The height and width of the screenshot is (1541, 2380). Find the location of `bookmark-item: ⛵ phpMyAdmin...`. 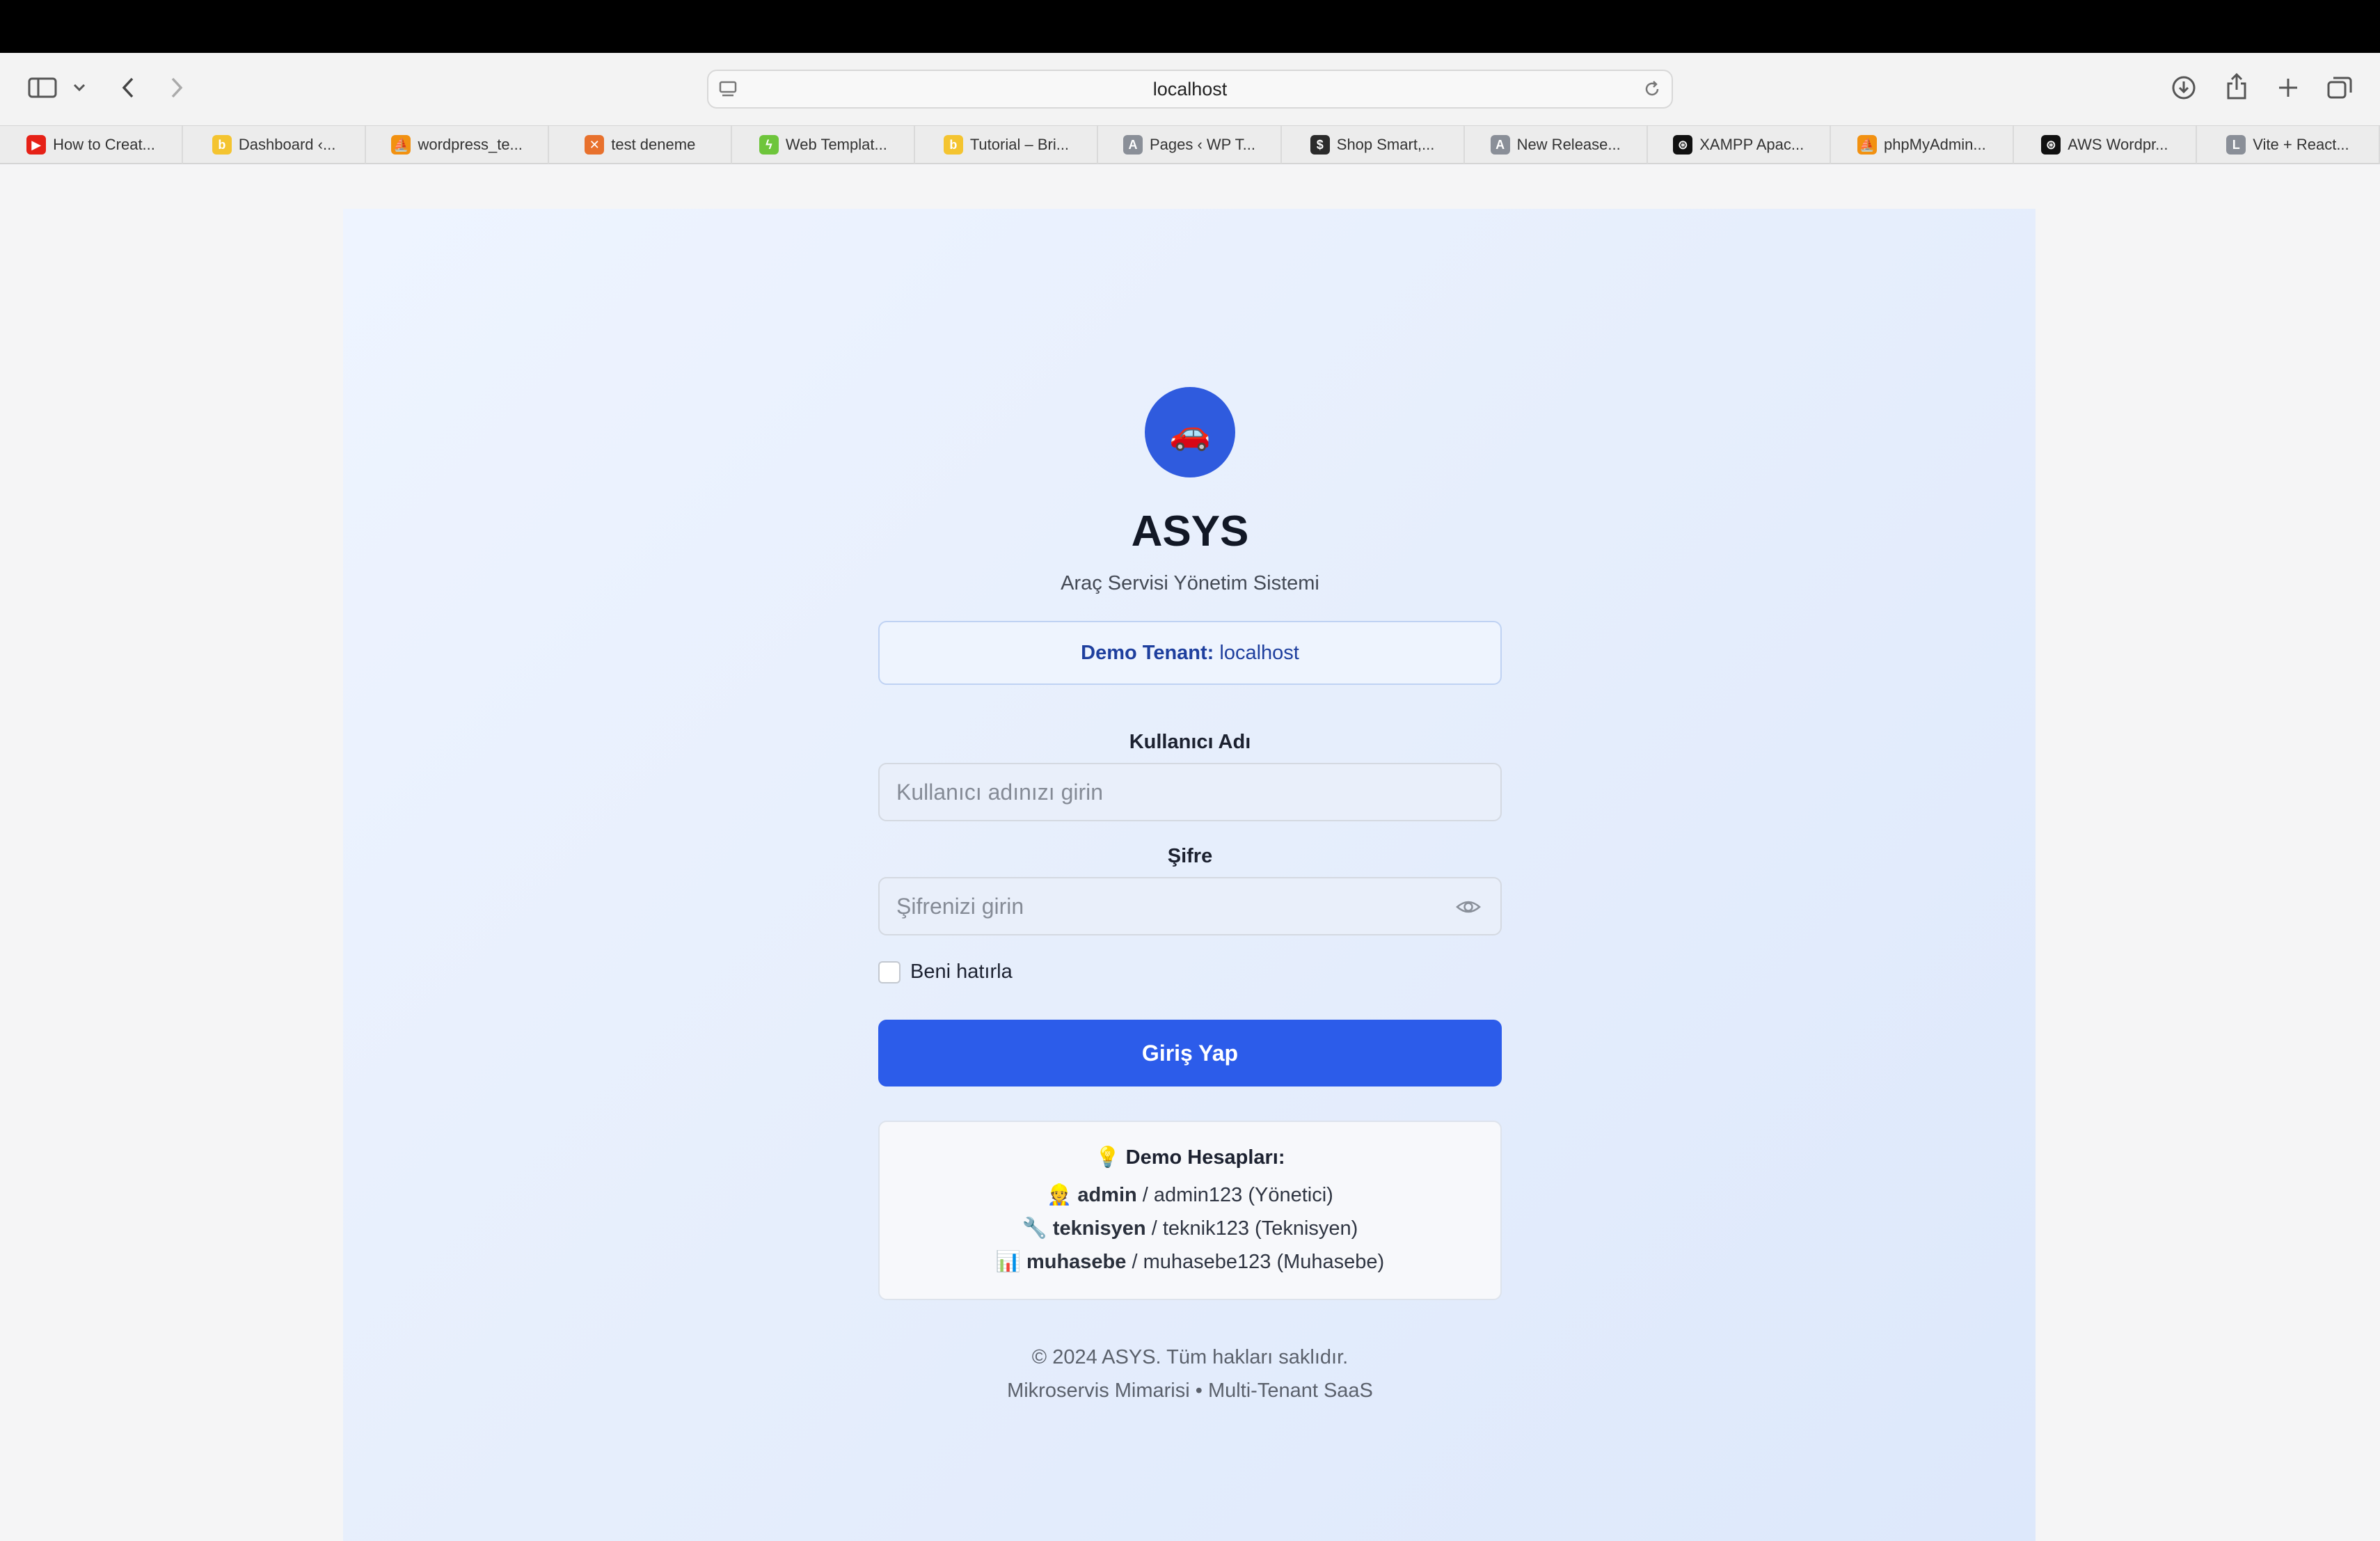

bookmark-item: ⛵ phpMyAdmin... is located at coordinates (1922, 145).